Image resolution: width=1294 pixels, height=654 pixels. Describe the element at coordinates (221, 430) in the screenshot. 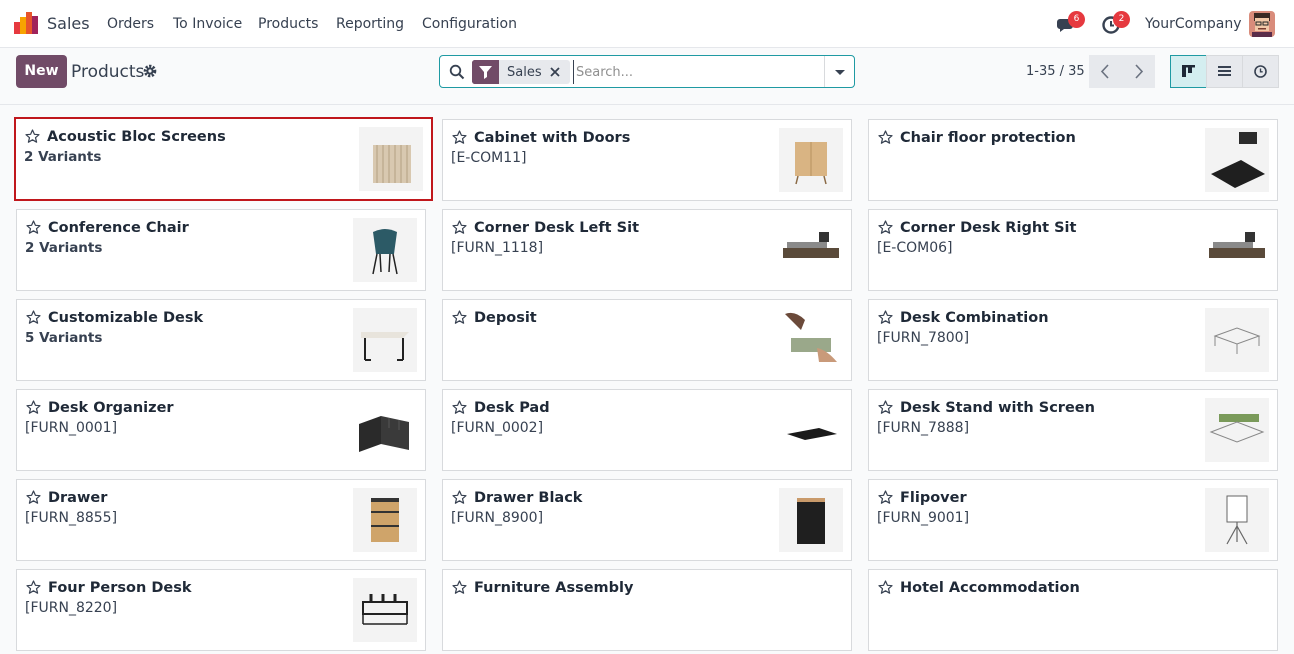

I see `product-card: Desk Organizer [FURN_0001]` at that location.